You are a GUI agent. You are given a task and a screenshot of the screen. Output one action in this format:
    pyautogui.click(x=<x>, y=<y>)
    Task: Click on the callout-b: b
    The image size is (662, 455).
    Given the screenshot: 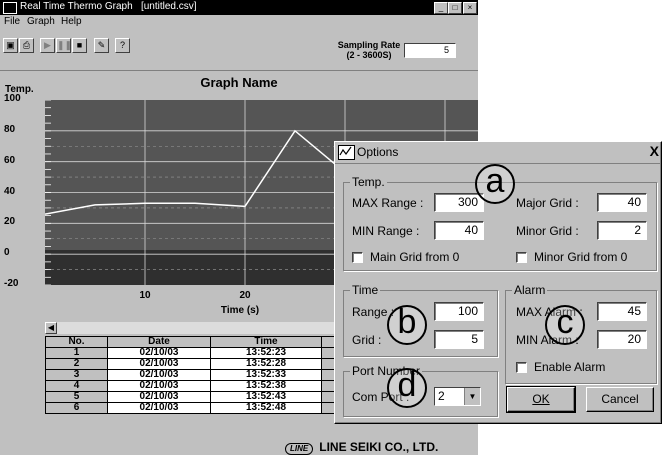 What is the action you would take?
    pyautogui.click(x=407, y=325)
    